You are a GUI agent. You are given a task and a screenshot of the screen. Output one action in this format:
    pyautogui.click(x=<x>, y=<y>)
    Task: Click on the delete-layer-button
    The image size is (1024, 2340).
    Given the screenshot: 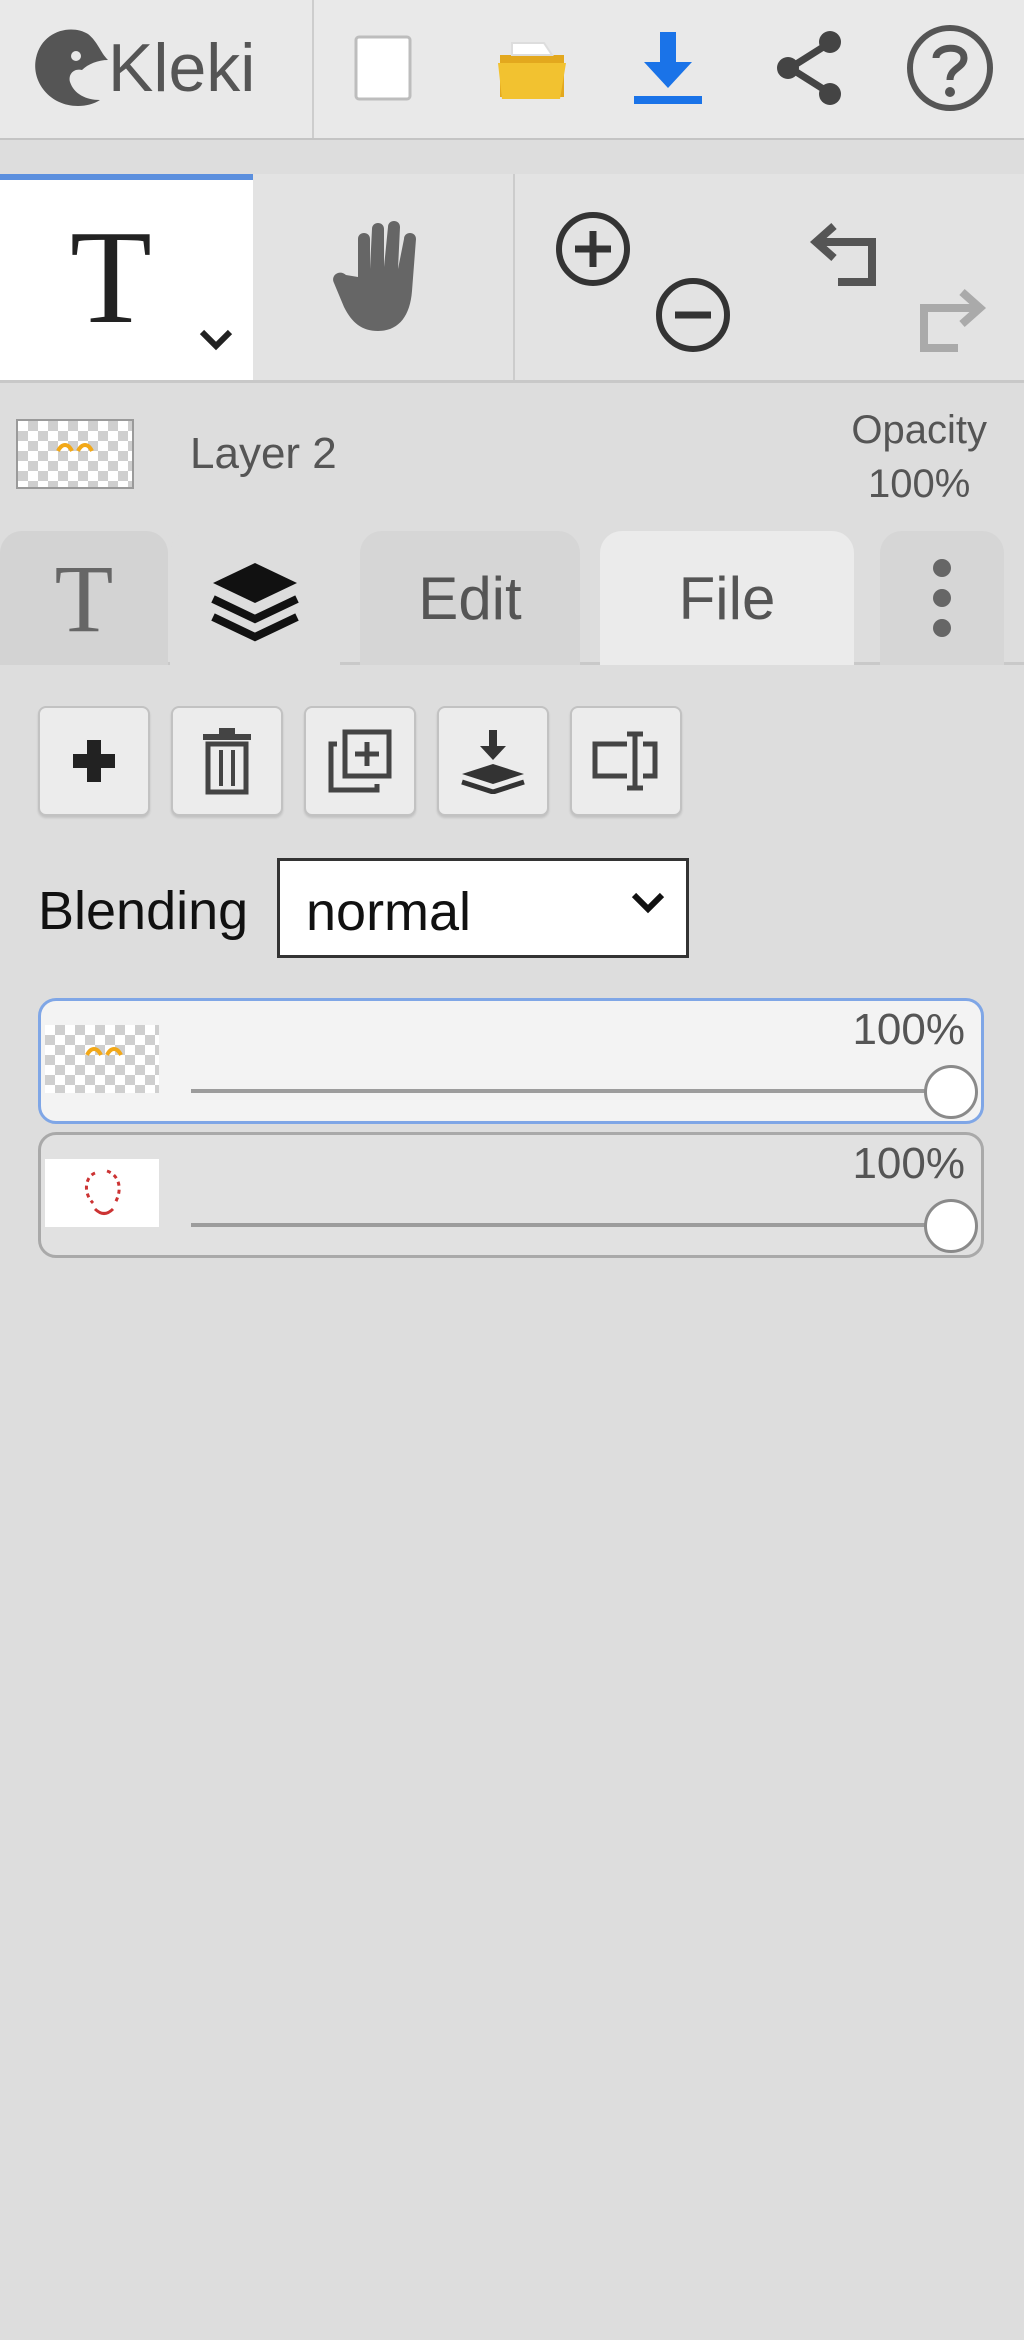 What is the action you would take?
    pyautogui.click(x=227, y=761)
    